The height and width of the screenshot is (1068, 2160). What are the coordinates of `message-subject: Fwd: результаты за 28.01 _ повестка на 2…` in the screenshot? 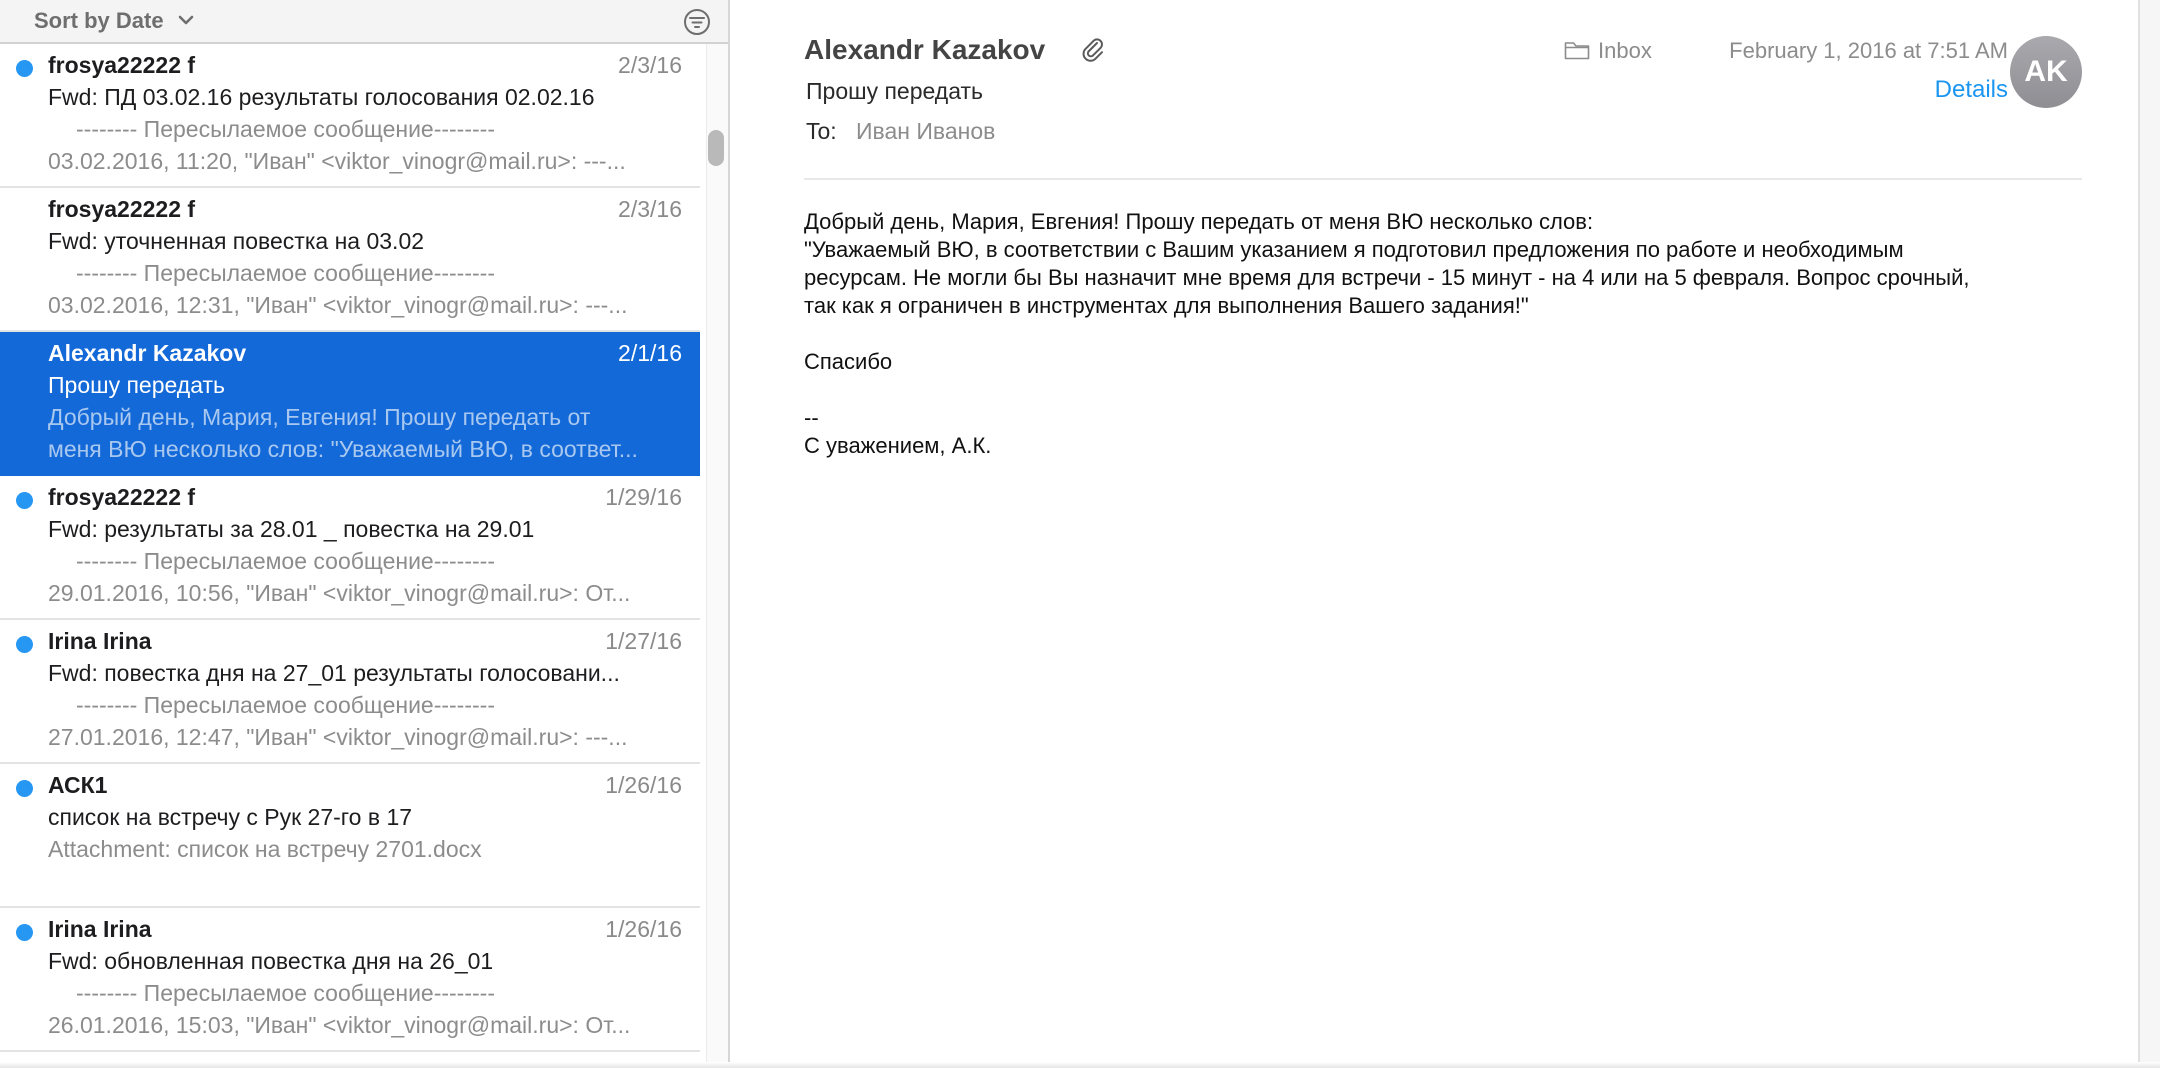 It's located at (291, 529).